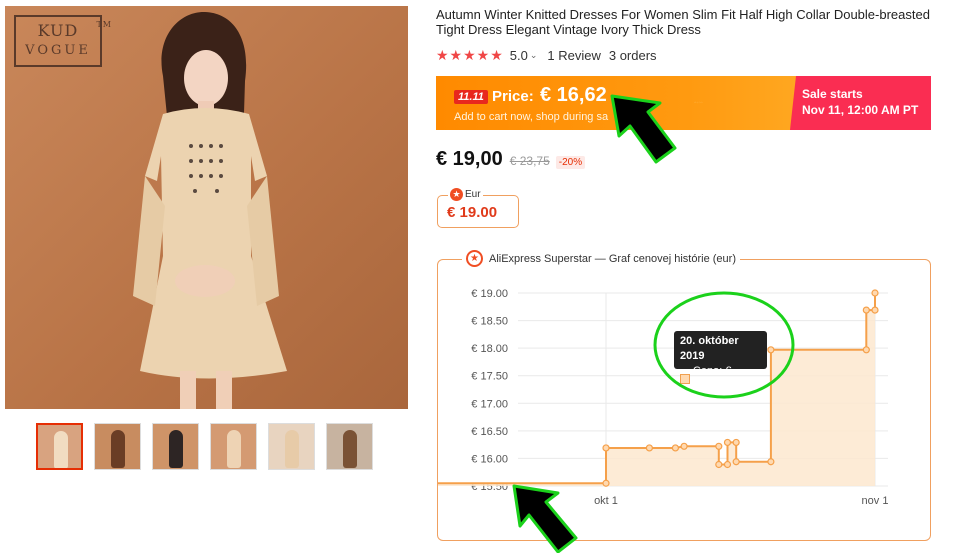 The height and width of the screenshot is (553, 955). Describe the element at coordinates (62, 41) in the screenshot. I see `brand-logo: KUD VOGUE TM` at that location.